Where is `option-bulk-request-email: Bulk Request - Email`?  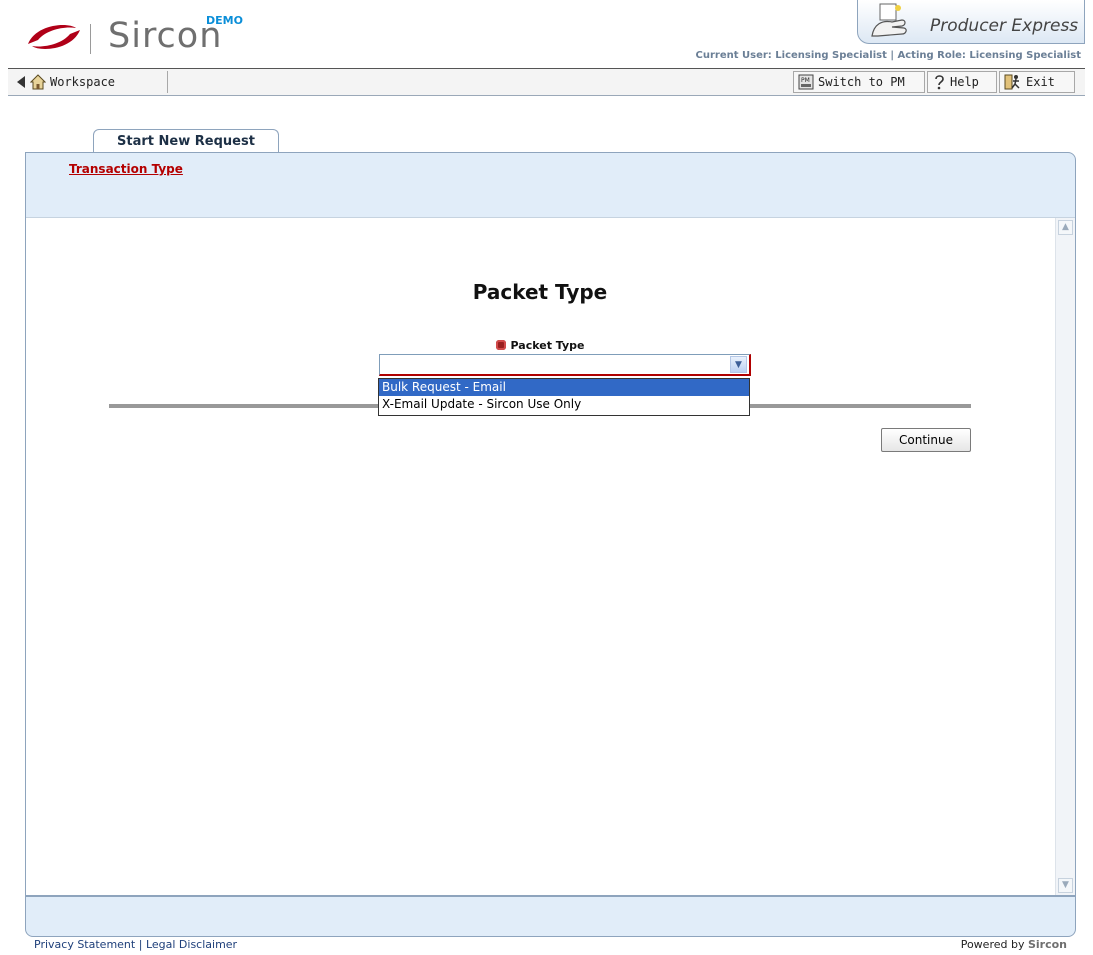
option-bulk-request-email: Bulk Request - Email is located at coordinates (564, 387).